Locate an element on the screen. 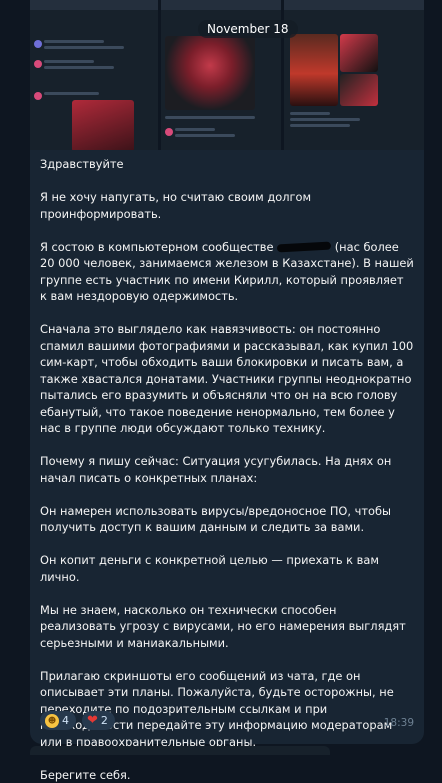 This screenshot has width=442, height=783. message-paragraph: Берегите себя. is located at coordinates (227, 775).